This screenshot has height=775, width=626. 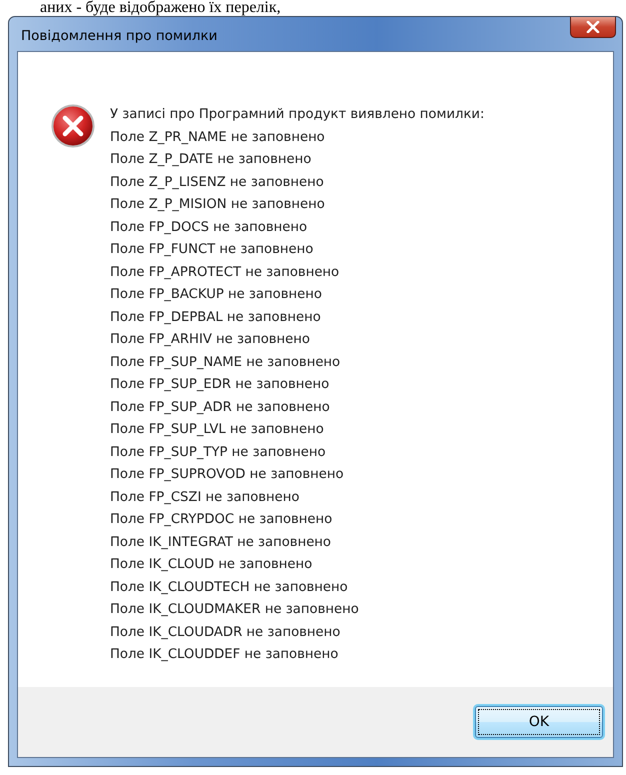 What do you see at coordinates (209, 227) in the screenshot?
I see `error-line: Поле FP_DOCS не заповнено` at bounding box center [209, 227].